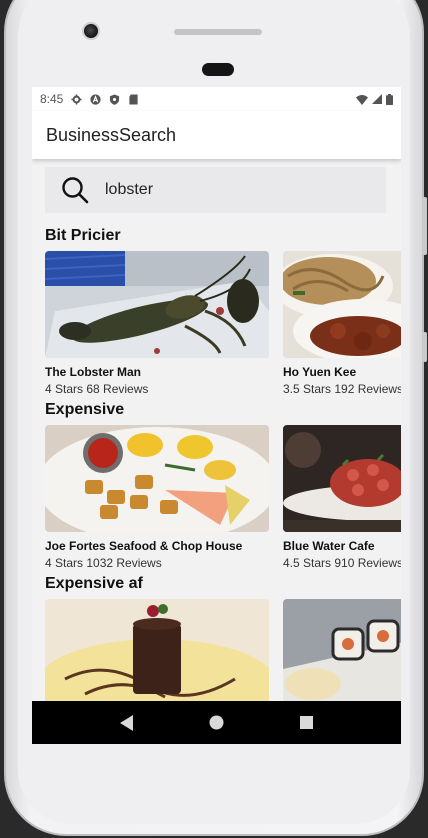  I want to click on system-nav-bar, so click(216, 722).